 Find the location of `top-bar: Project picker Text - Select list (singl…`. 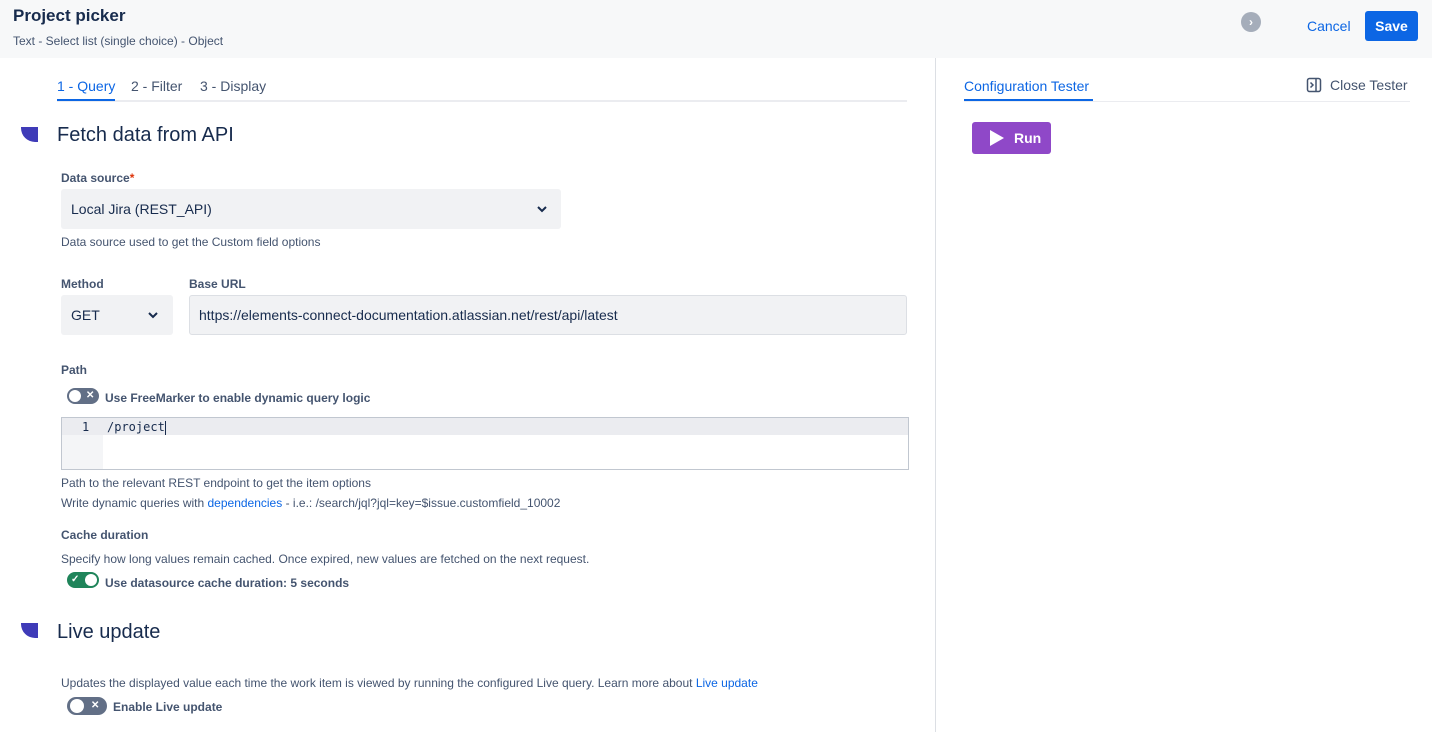

top-bar: Project picker Text - Select list (singl… is located at coordinates (716, 29).